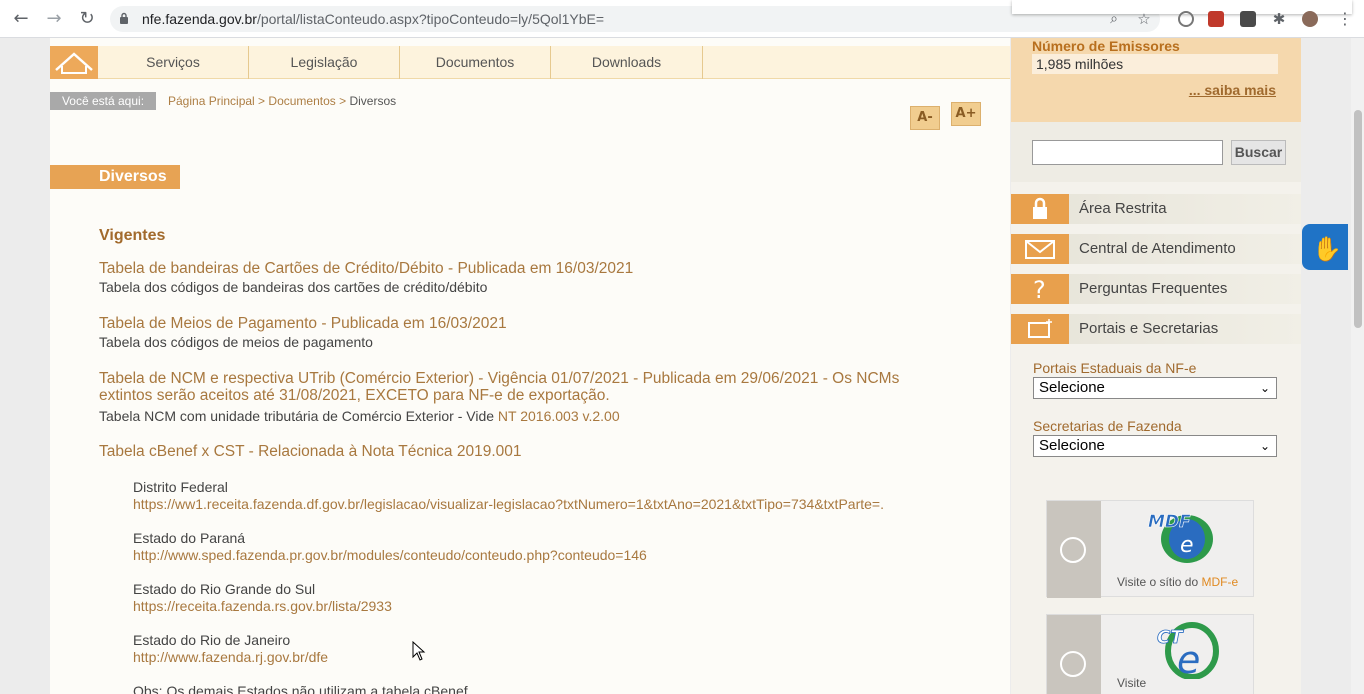 This screenshot has width=1364, height=694. I want to click on sidebar-item-area-restrita: Área Restrita, so click(1156, 209).